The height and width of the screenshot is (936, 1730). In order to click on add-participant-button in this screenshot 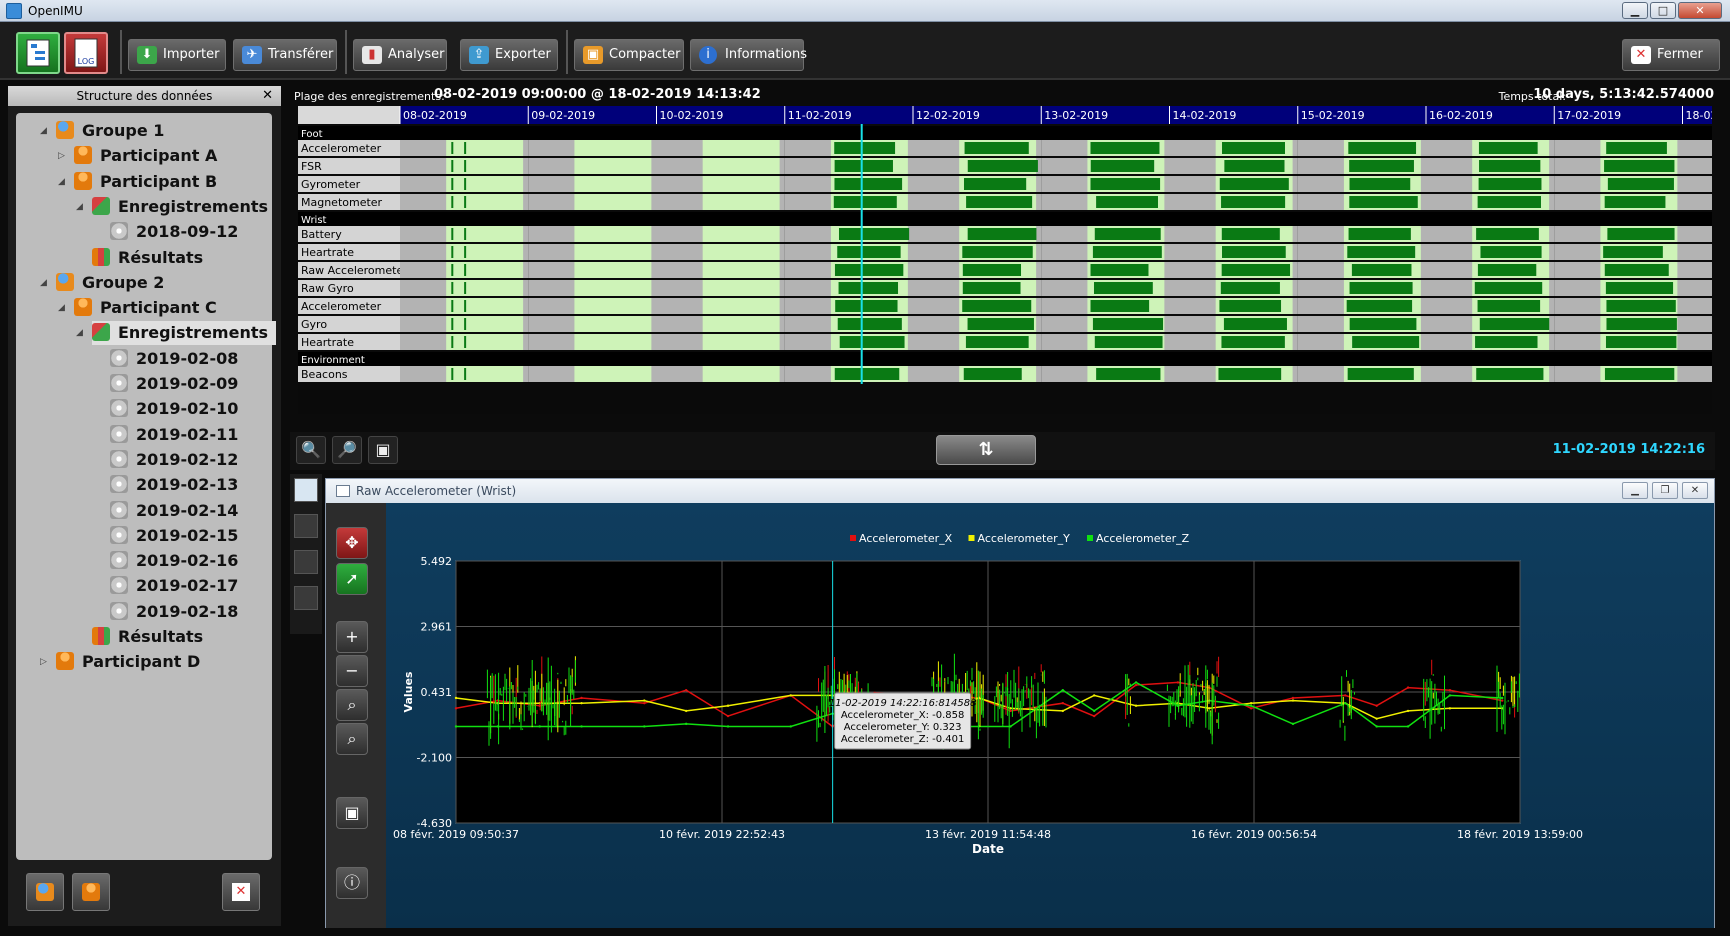, I will do `click(91, 892)`.